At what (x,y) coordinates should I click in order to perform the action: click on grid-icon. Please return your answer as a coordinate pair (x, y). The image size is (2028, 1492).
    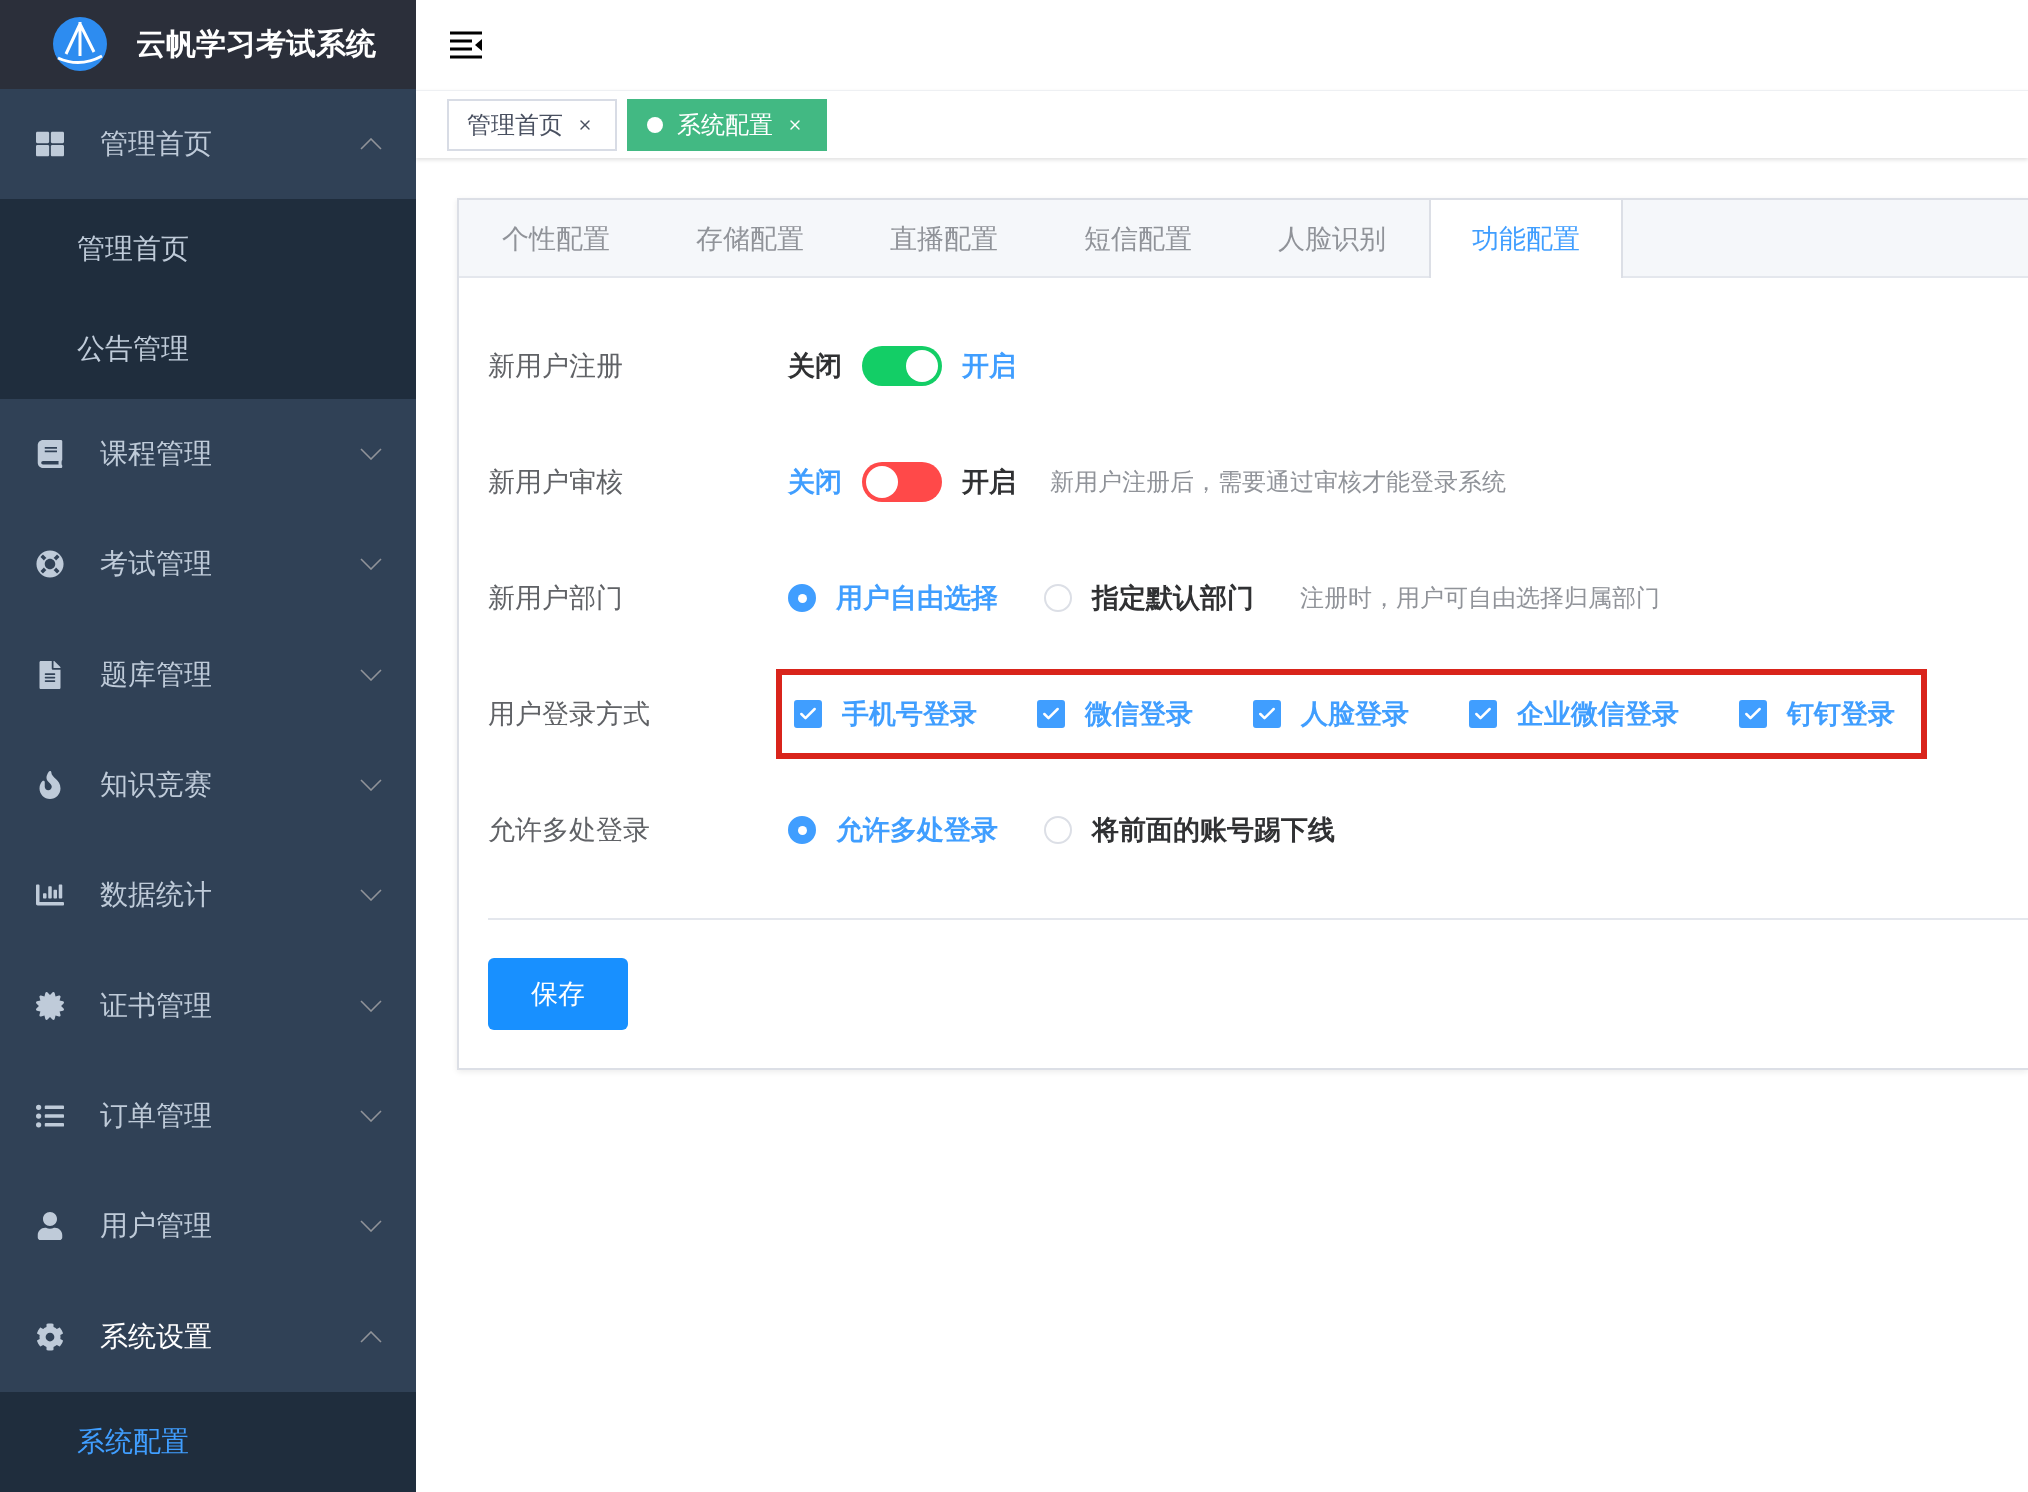
    Looking at the image, I should click on (50, 143).